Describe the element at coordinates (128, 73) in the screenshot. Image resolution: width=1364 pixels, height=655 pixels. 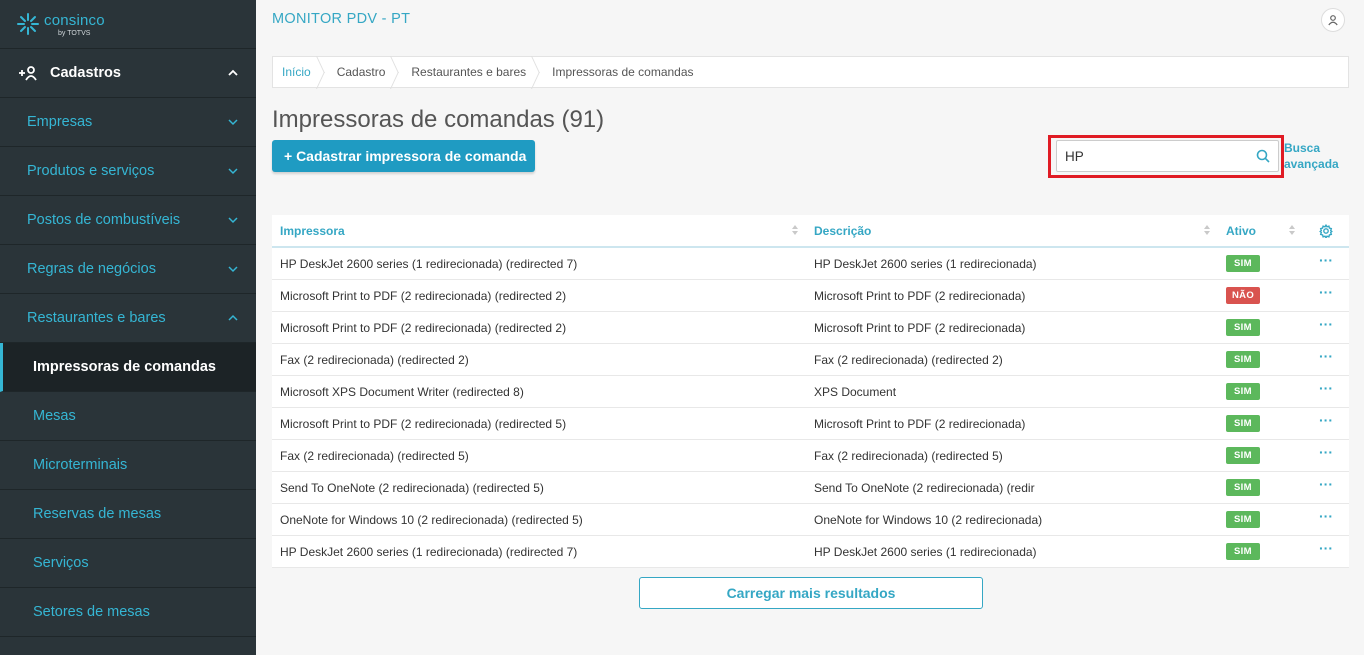
I see `sidebar-group-cadastros: Cadastros` at that location.